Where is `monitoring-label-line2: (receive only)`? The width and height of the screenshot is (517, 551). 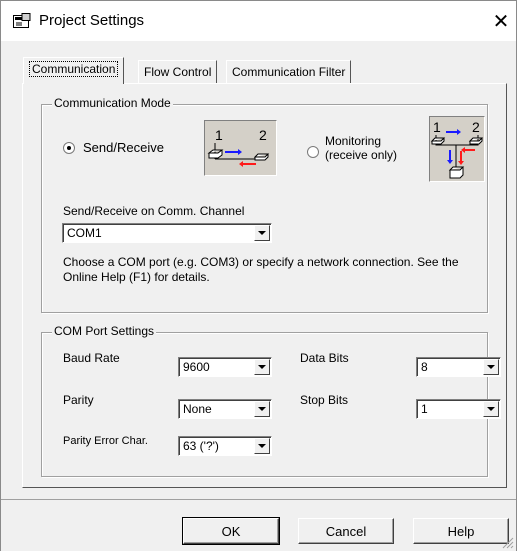 monitoring-label-line2: (receive only) is located at coordinates (361, 155).